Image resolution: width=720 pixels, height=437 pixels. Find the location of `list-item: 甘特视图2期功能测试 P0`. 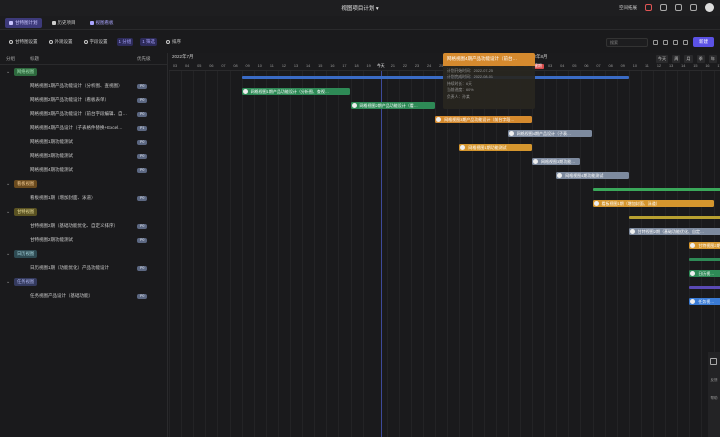

list-item: 甘特视图2期功能测试 P0 is located at coordinates (84, 240).